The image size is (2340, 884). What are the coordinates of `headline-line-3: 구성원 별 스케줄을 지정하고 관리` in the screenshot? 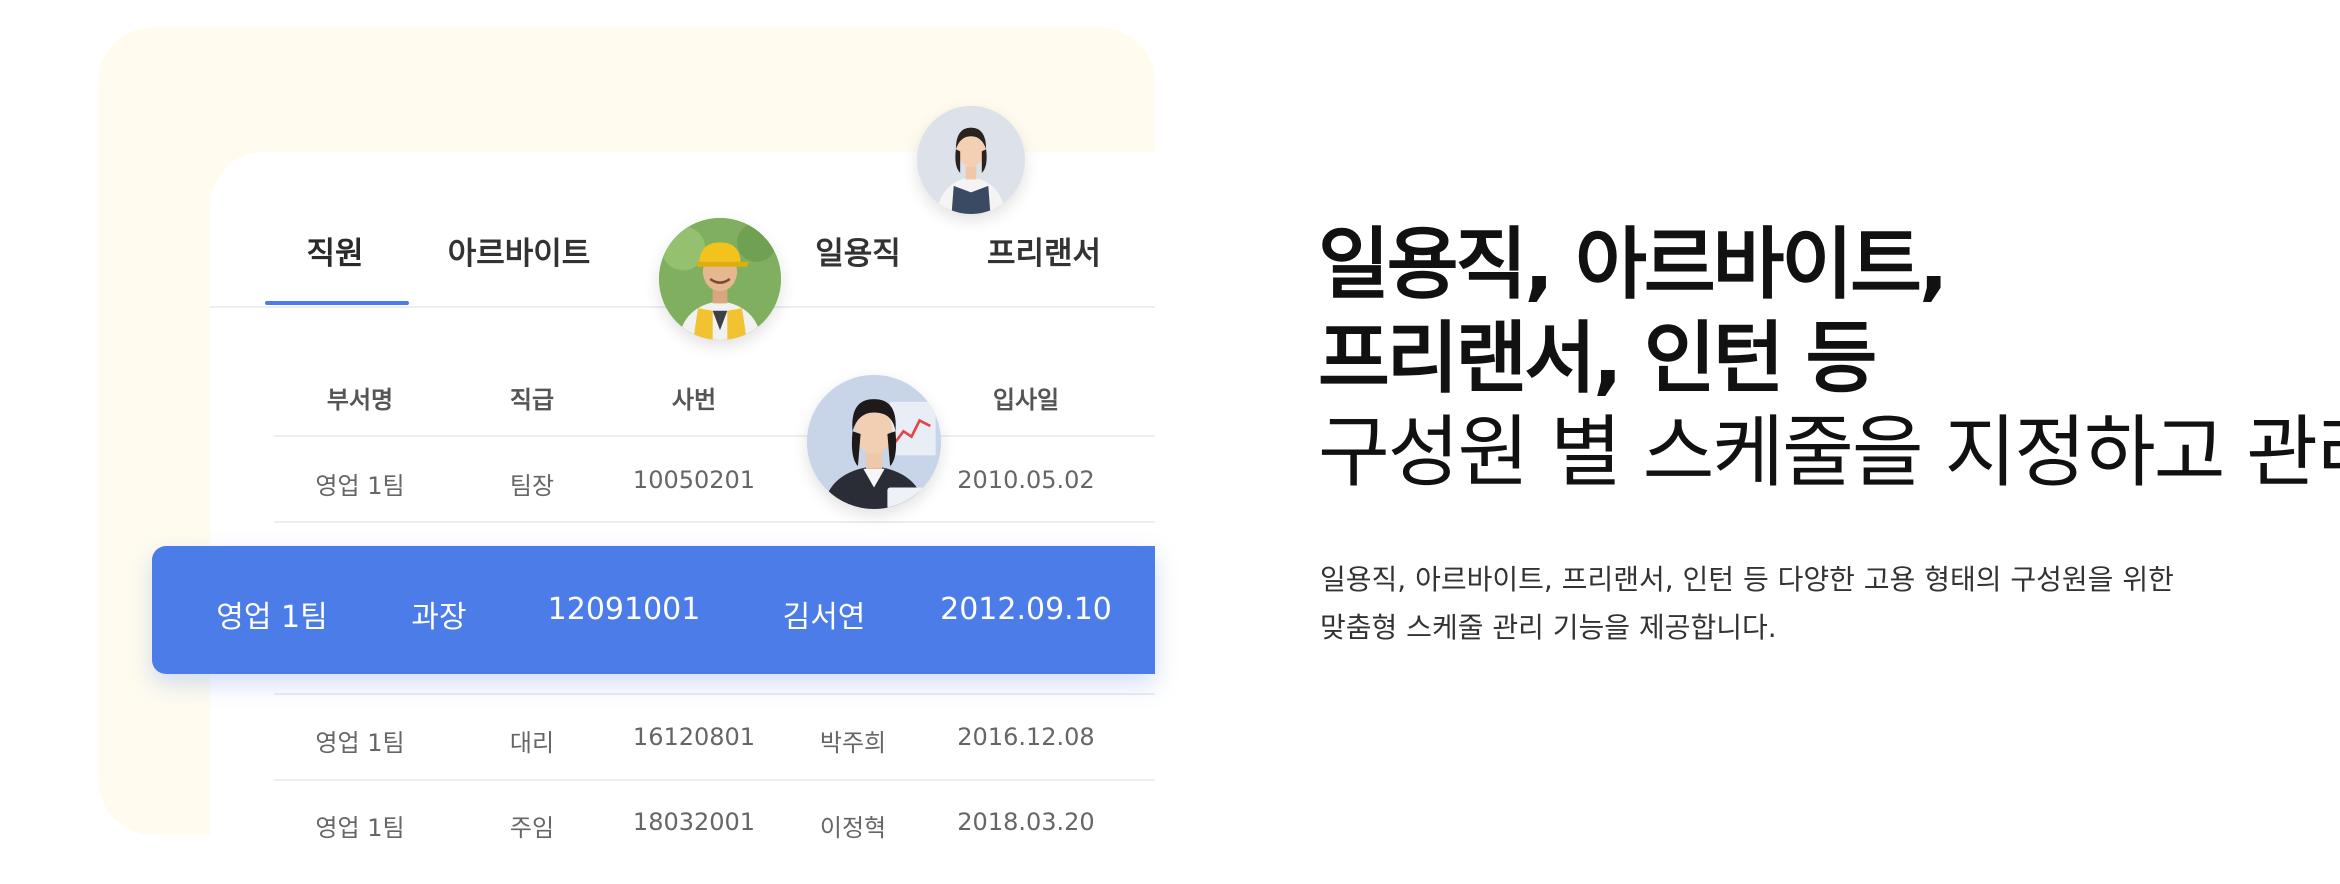 It's located at (1829, 453).